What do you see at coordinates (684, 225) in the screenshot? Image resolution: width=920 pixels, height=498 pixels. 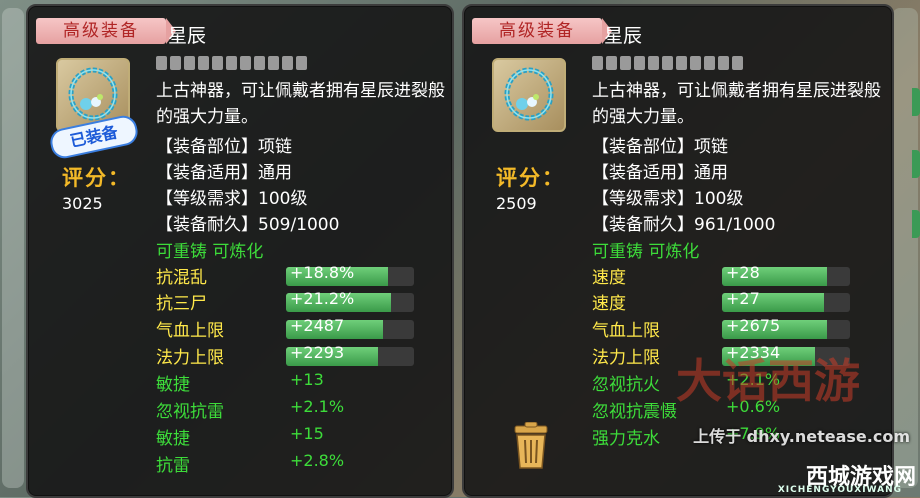 I see `info-durability: 【装备耐久】961/1000` at bounding box center [684, 225].